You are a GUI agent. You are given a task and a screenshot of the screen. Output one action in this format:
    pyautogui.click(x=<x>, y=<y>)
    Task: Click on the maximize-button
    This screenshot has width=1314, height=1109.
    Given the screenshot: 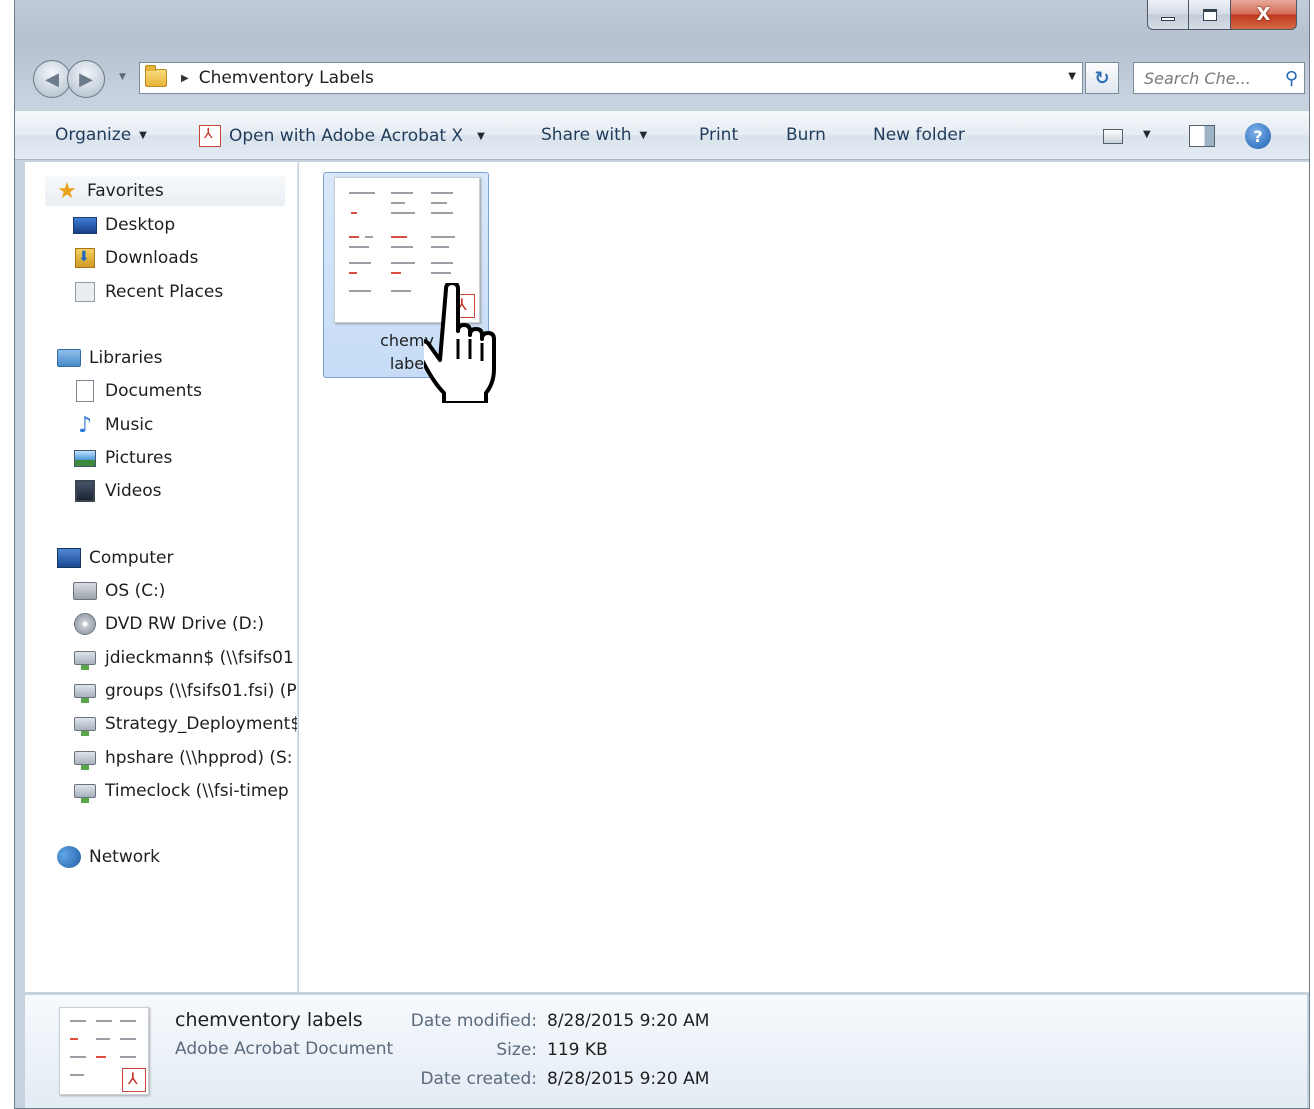 What is the action you would take?
    pyautogui.click(x=1210, y=15)
    